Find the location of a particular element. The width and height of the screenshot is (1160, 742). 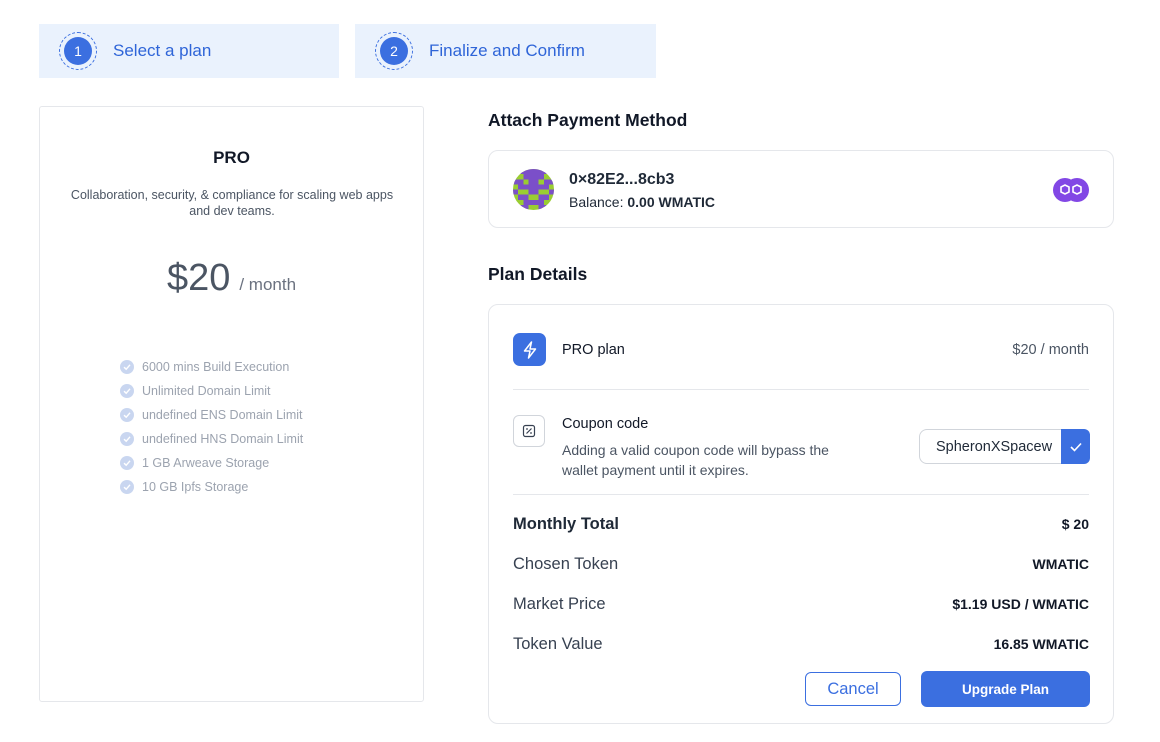

details-section-title: Plan Details is located at coordinates (538, 274).